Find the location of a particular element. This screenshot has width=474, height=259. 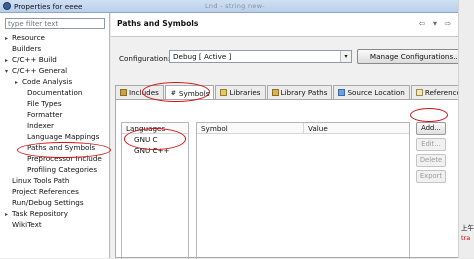

include-icon is located at coordinates (123, 92).